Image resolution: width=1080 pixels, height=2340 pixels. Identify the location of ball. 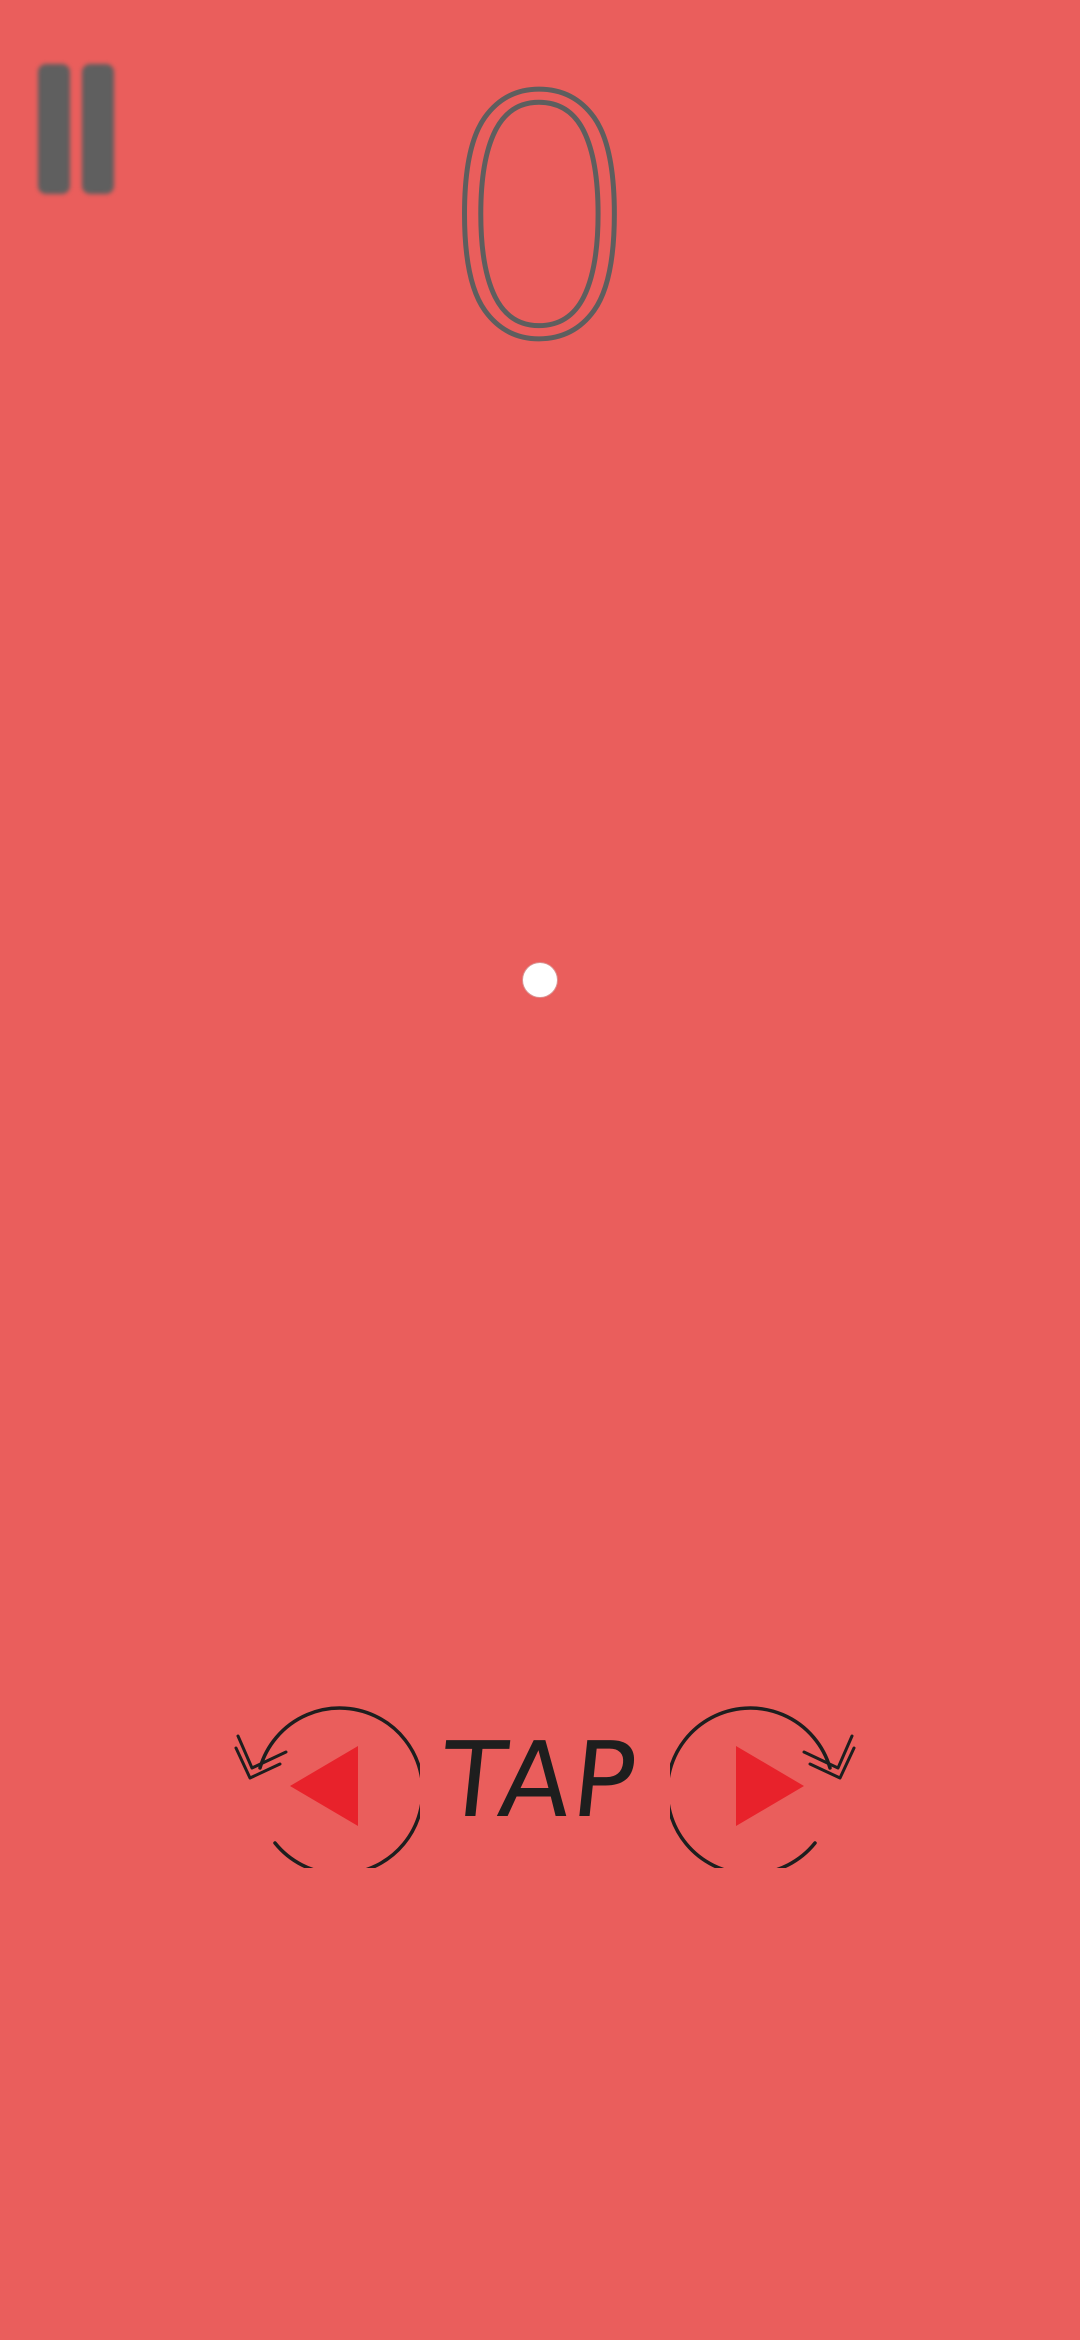
(540, 980).